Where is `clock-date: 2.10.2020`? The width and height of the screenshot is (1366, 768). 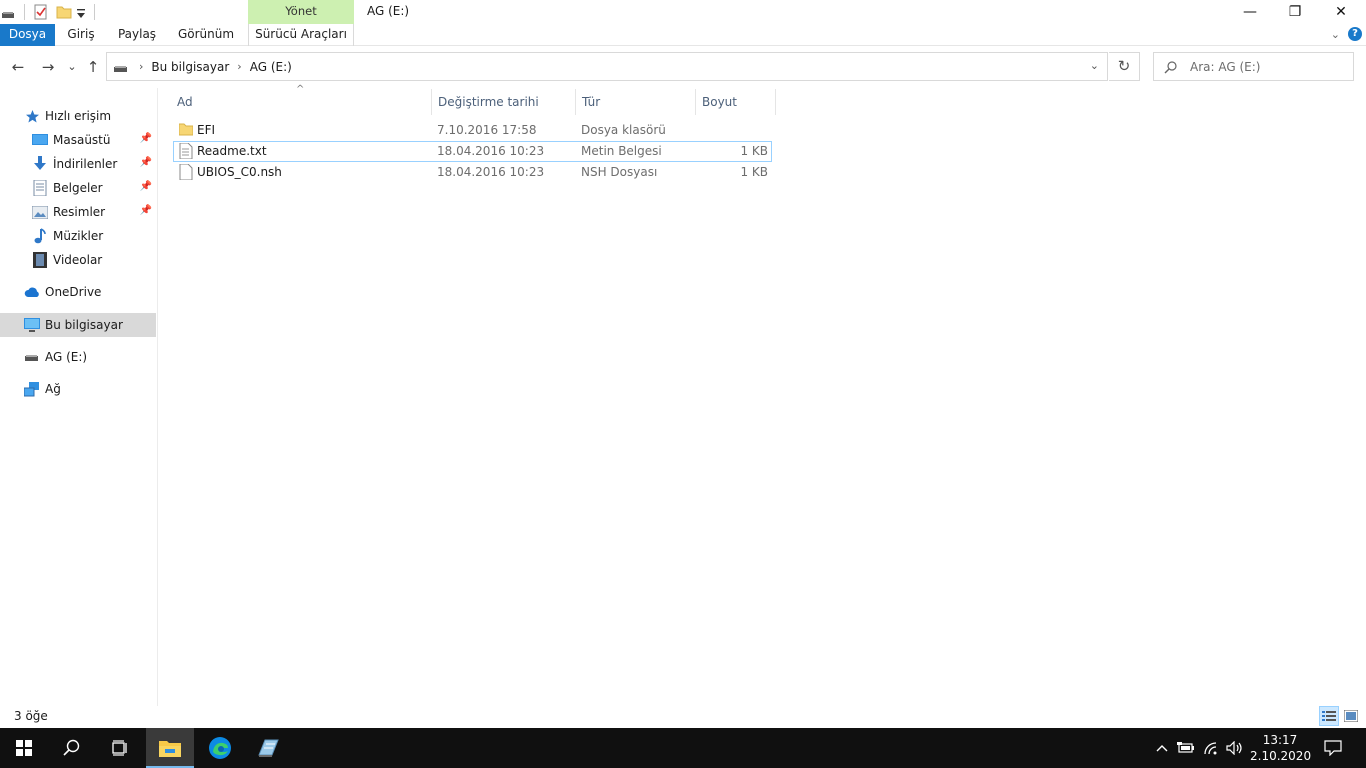
clock-date: 2.10.2020 is located at coordinates (1281, 756).